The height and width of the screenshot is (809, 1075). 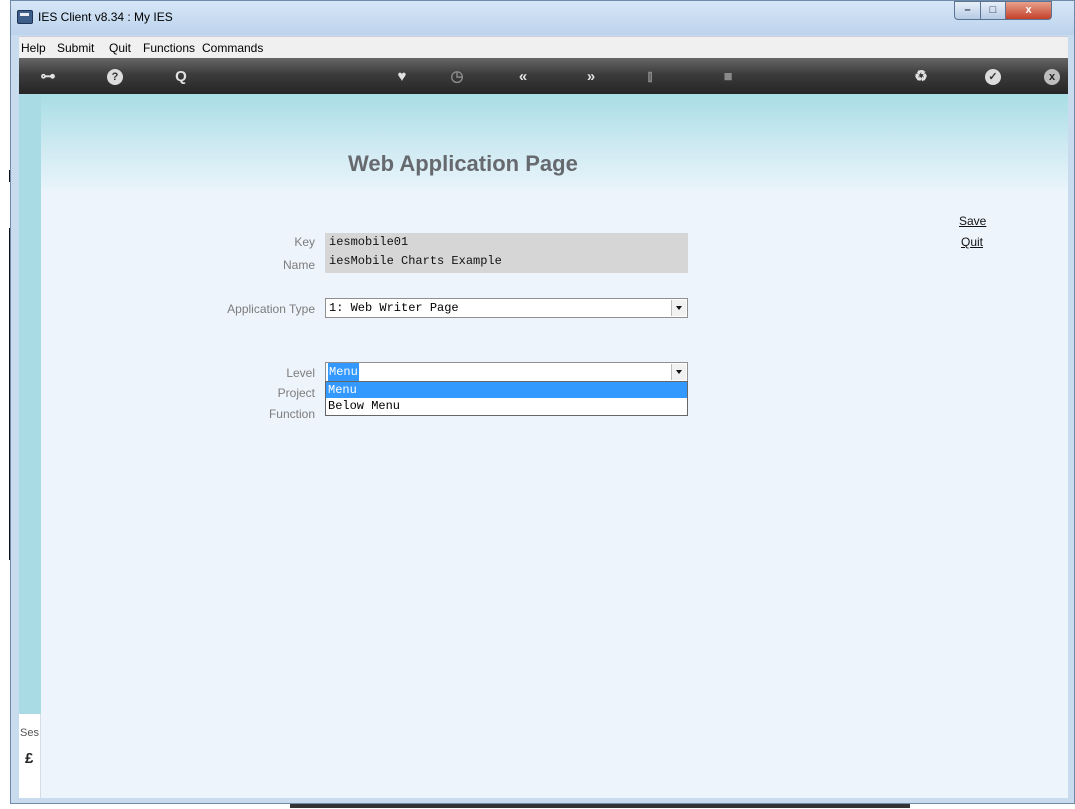 What do you see at coordinates (506, 262) in the screenshot?
I see `name-field: iesMobile Charts Example` at bounding box center [506, 262].